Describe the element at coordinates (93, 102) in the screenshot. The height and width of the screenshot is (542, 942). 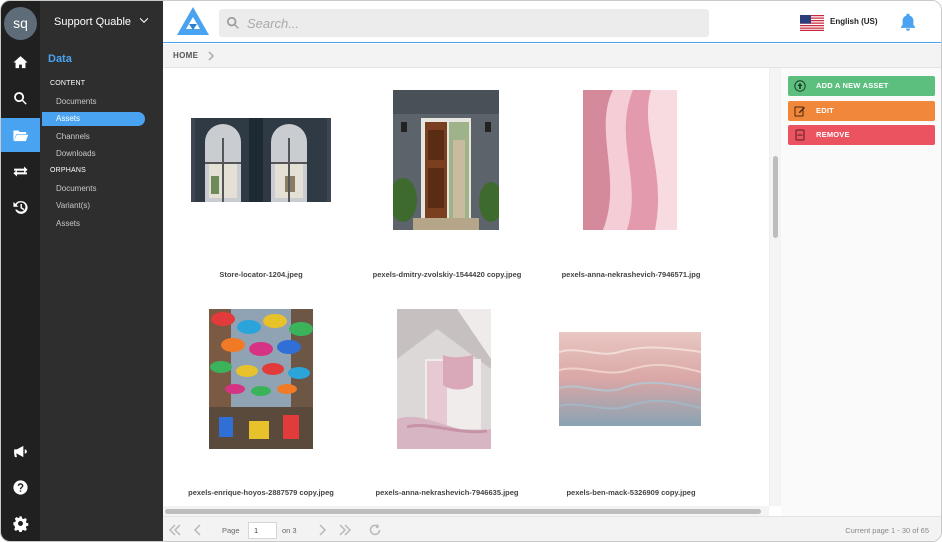
I see `sidebar-item-documents: Documents` at that location.